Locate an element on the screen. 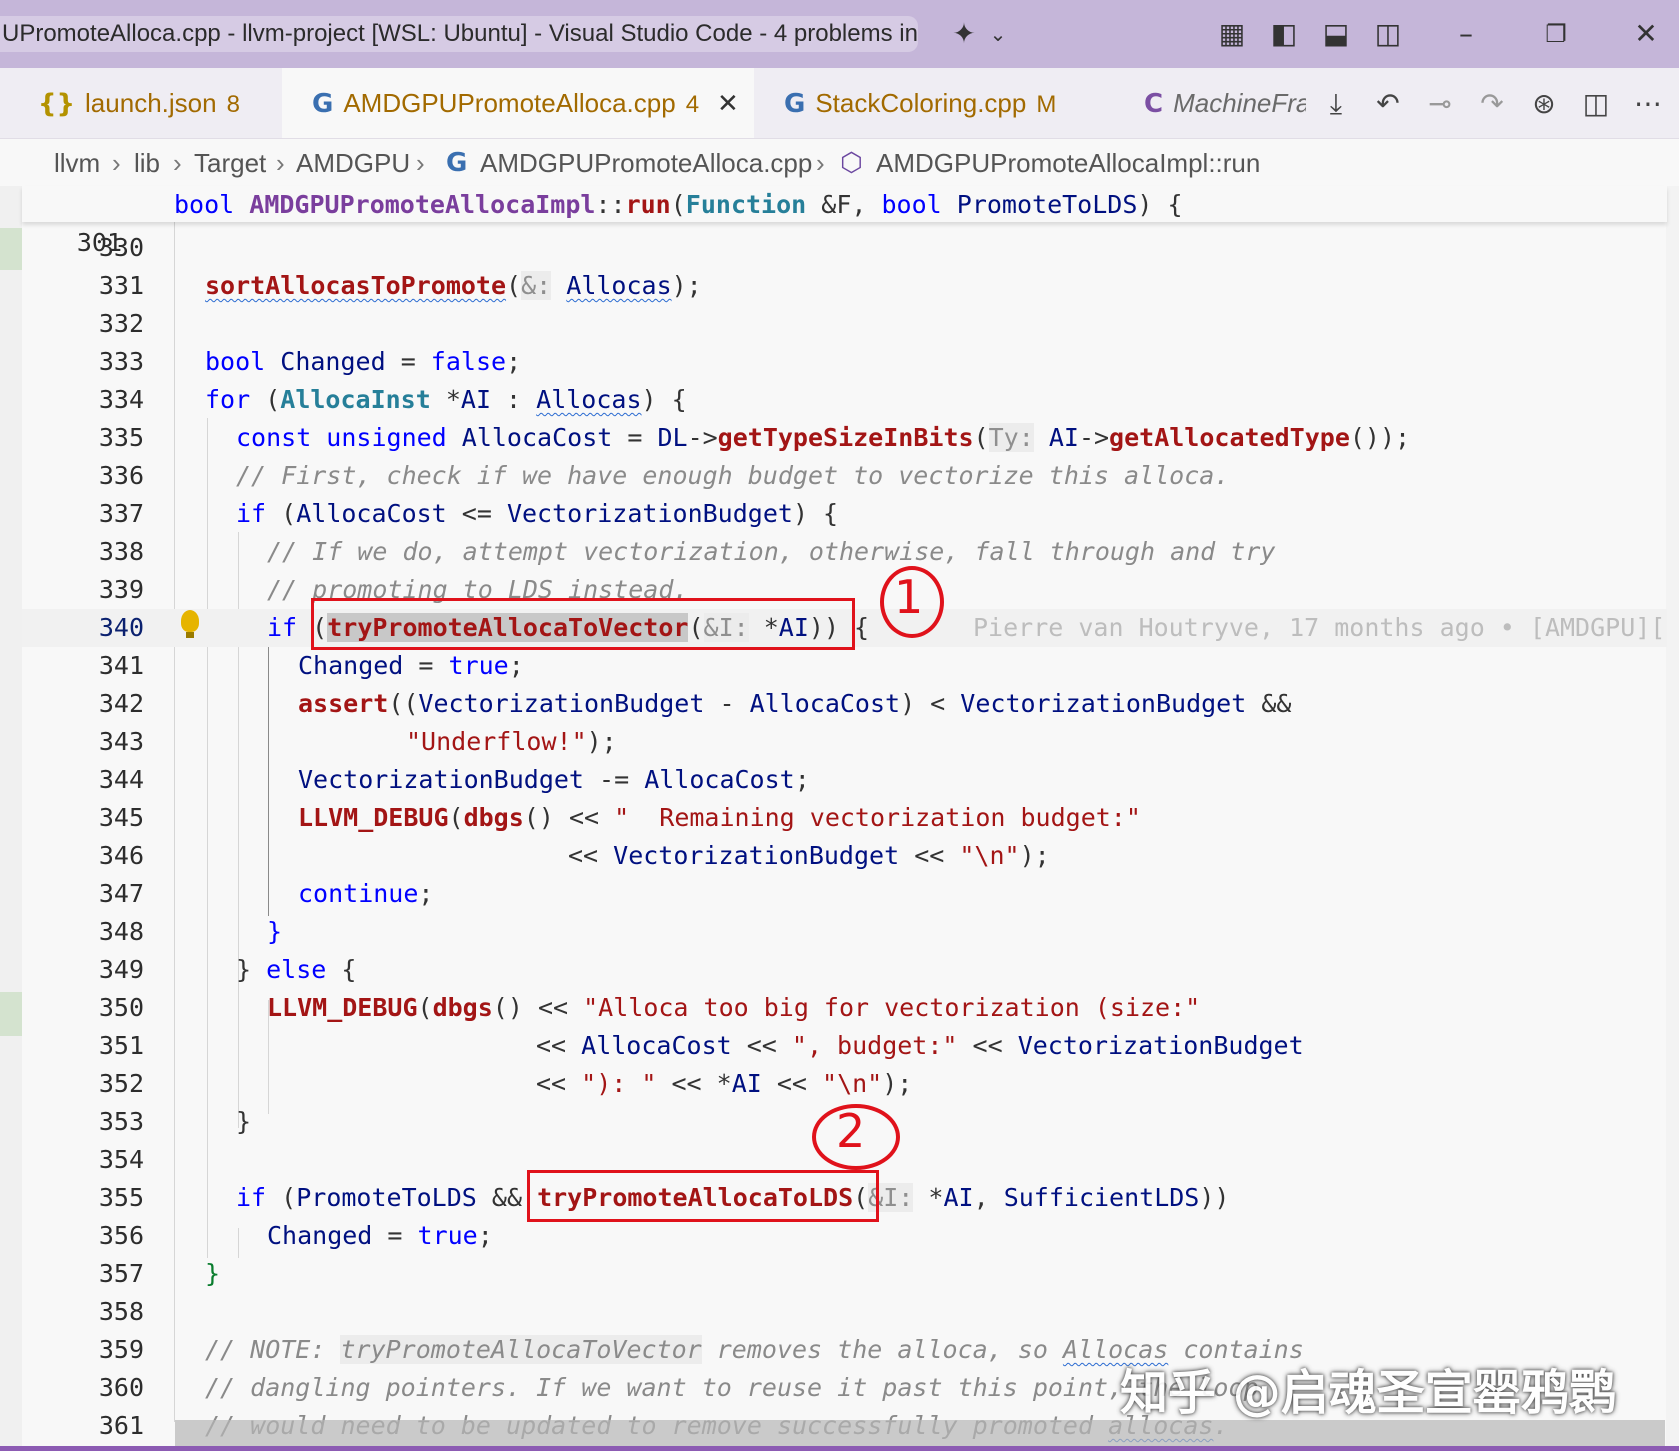 This screenshot has width=1679, height=1451. breadcrumb-item: llvm is located at coordinates (77, 163).